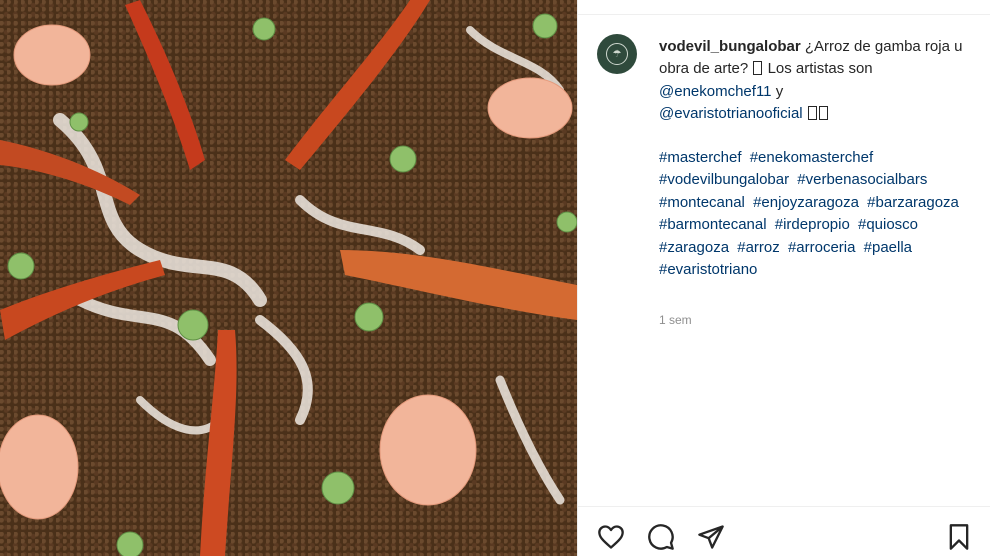  I want to click on save-button, so click(959, 537).